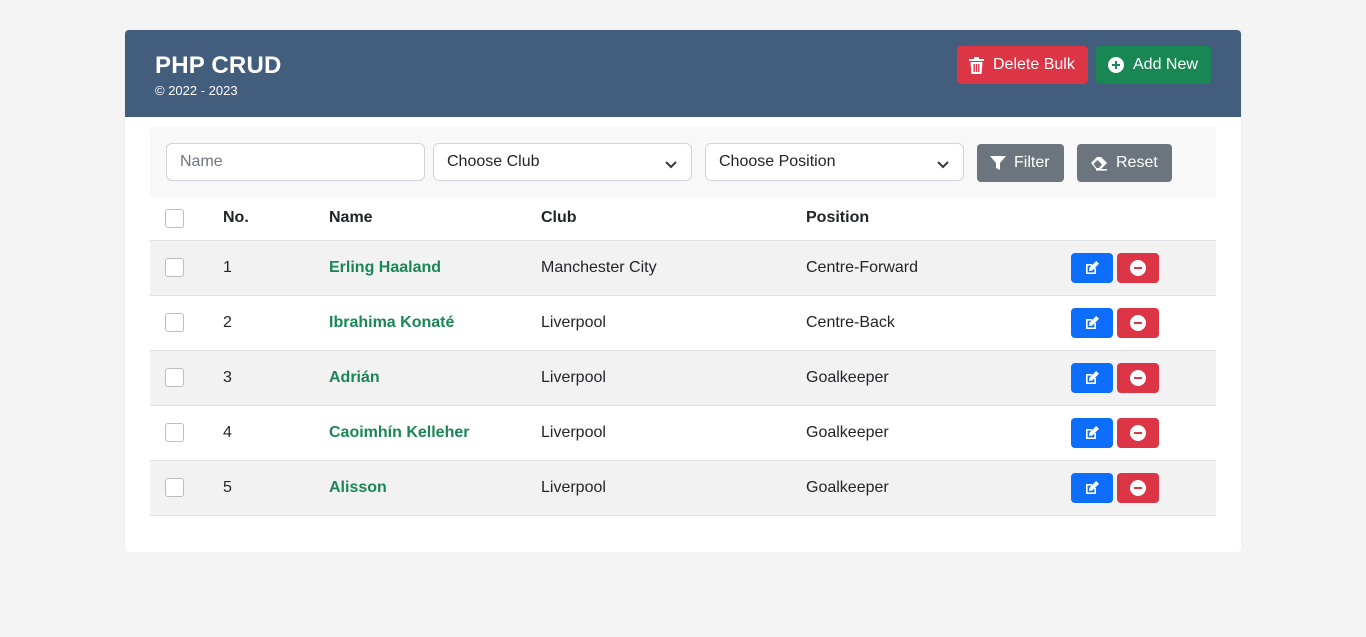 The width and height of the screenshot is (1366, 637). Describe the element at coordinates (276, 433) in the screenshot. I see `row-no: 4` at that location.